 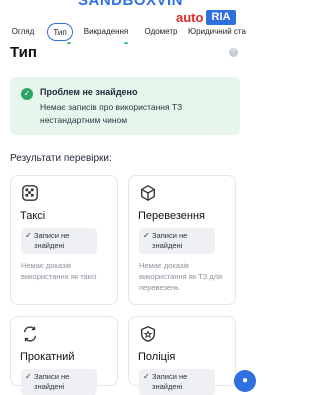 What do you see at coordinates (131, 4) in the screenshot?
I see `header-brand-partial: SANDBOXVIN` at bounding box center [131, 4].